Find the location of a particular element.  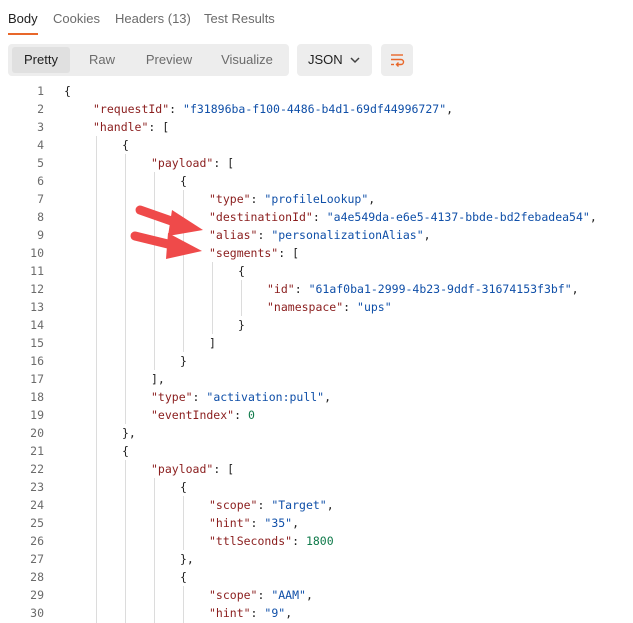

code-line: 13 "namespace": "ups" is located at coordinates (316, 307).